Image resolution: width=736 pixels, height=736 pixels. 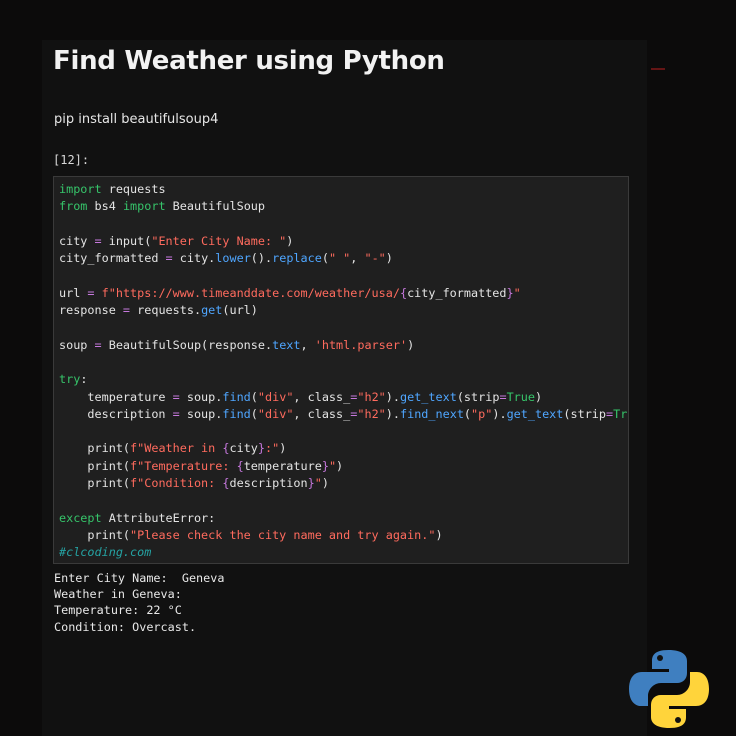 I want to click on code-token: url, so click(x=73, y=292).